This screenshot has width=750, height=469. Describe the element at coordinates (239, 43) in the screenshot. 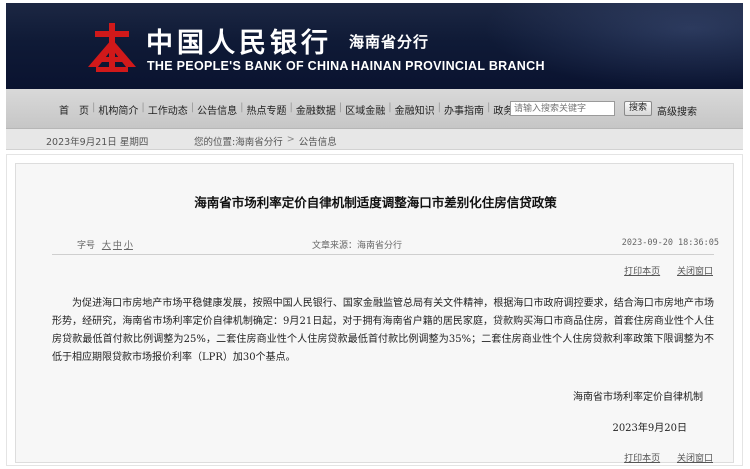

I see `bank-name-cn: 中国人民银行` at that location.